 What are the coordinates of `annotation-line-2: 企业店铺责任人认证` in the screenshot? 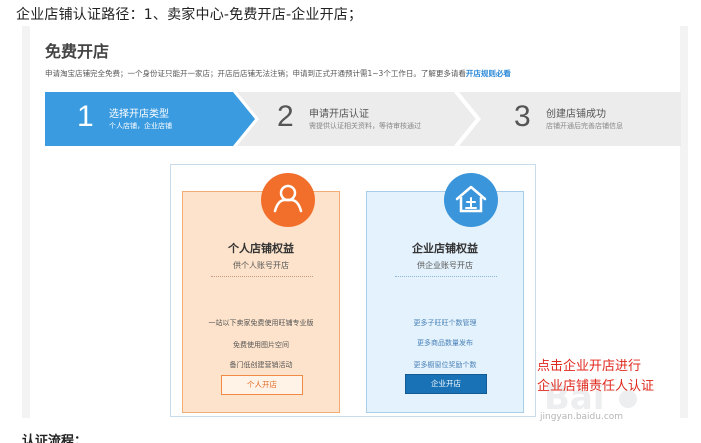 It's located at (596, 386).